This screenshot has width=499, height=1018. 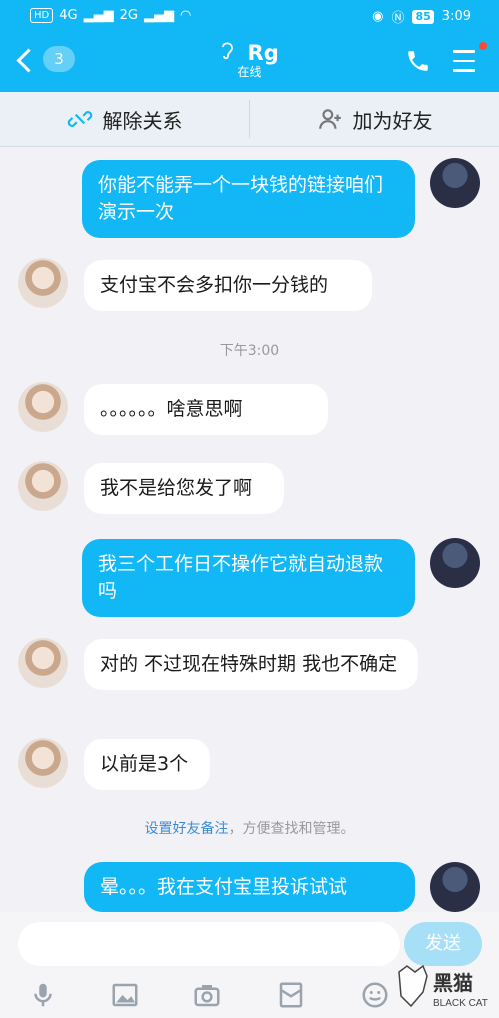 I want to click on message-bubble: 我三个工作日不操作它就自动退款吗, so click(x=248, y=578).